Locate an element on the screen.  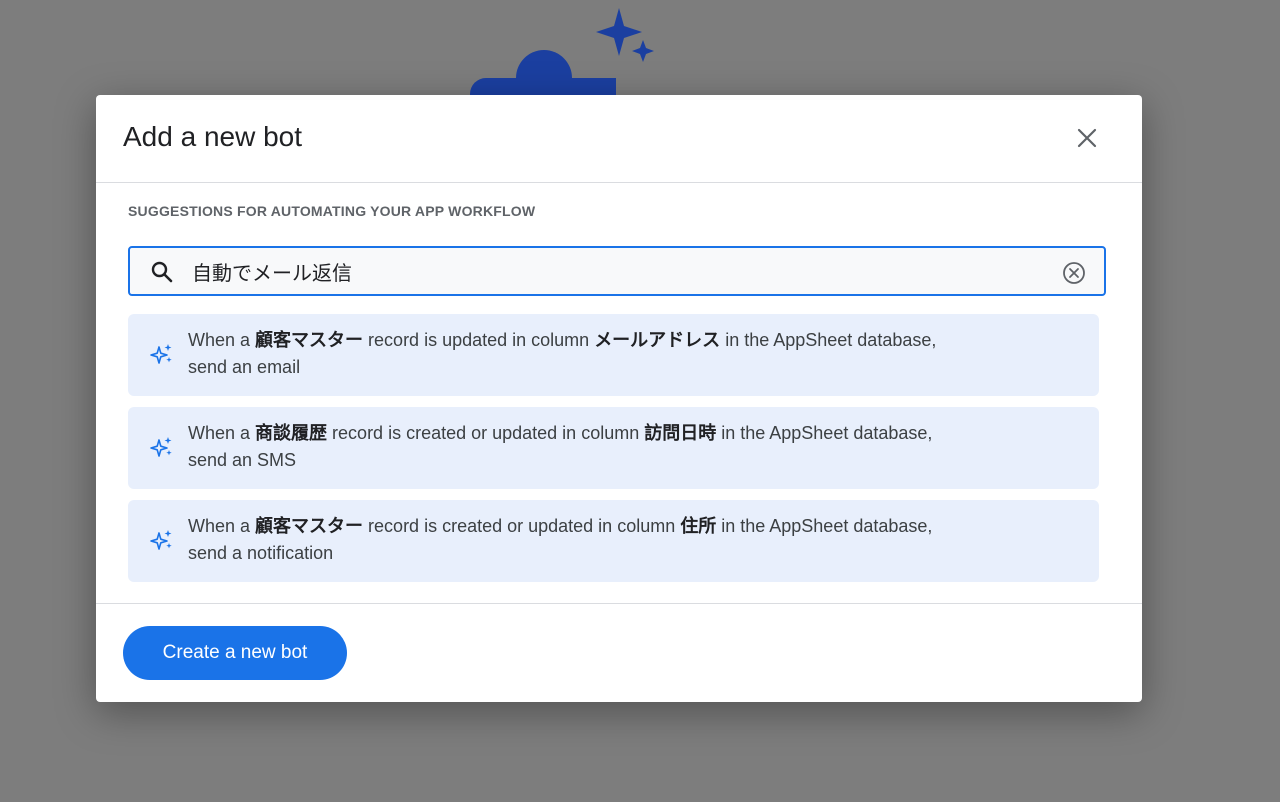
suggestion-action: send an email is located at coordinates (244, 367).